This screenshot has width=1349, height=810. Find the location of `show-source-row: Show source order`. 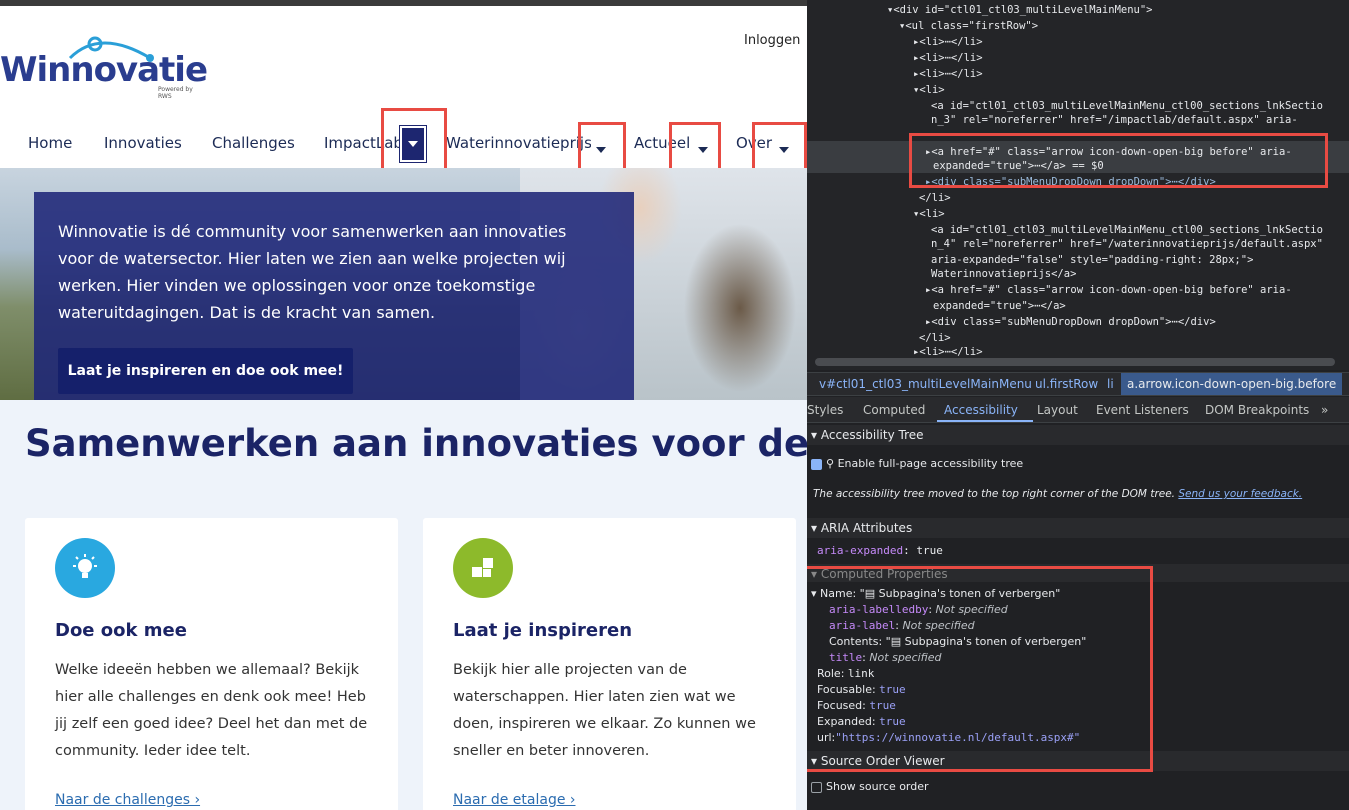

show-source-row: Show source order is located at coordinates (870, 786).